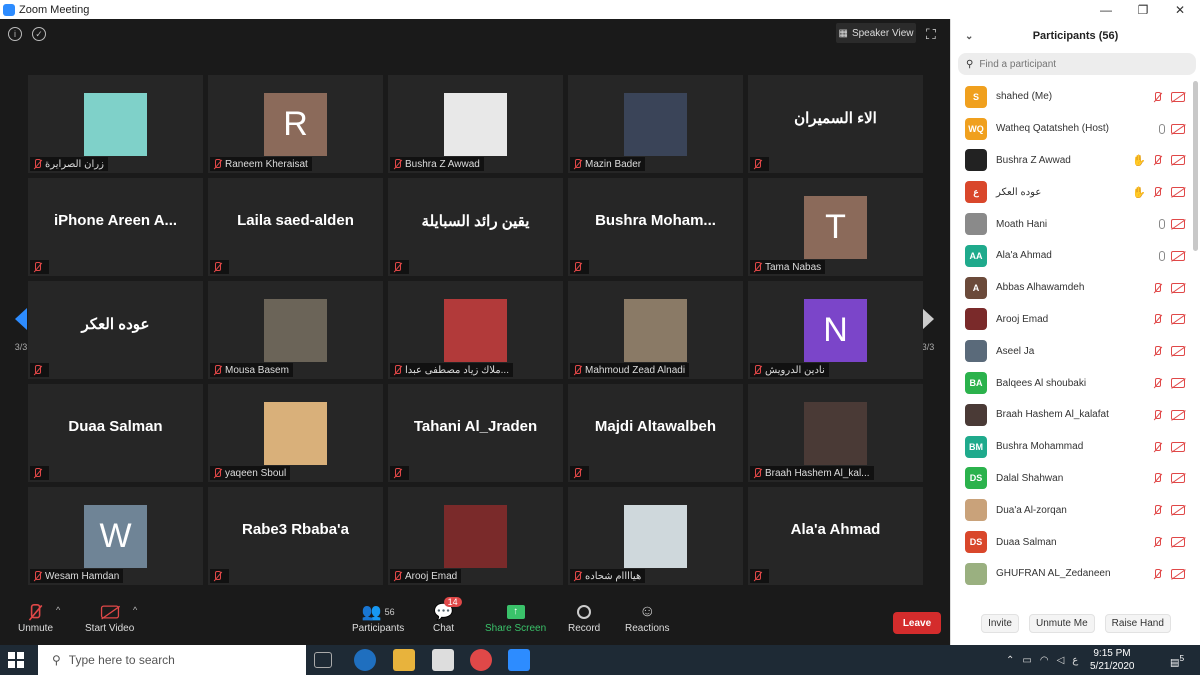  I want to click on participant-row: Sshahed (Me), so click(1071, 97).